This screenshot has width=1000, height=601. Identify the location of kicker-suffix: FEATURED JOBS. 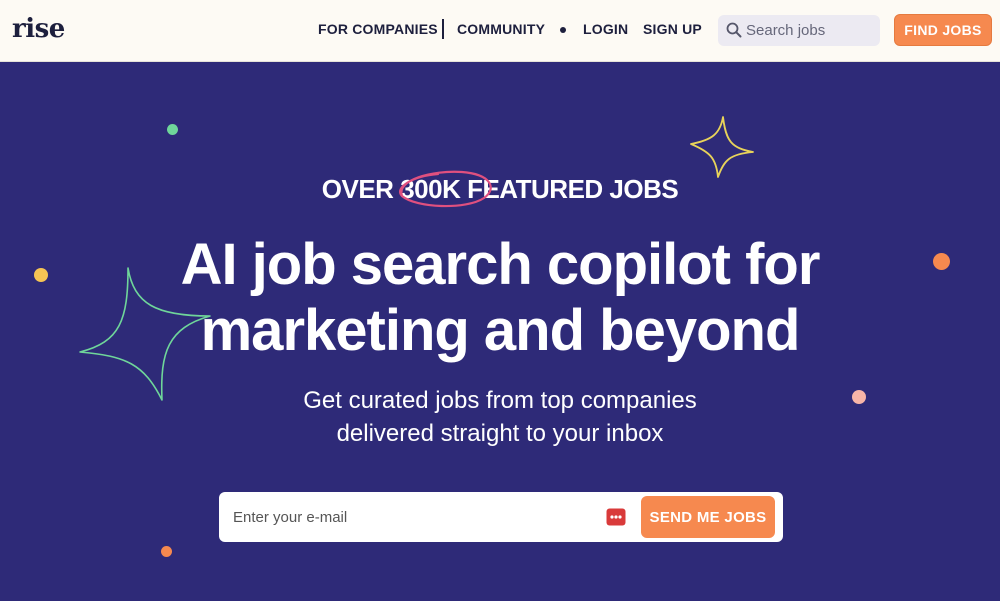
(569, 189).